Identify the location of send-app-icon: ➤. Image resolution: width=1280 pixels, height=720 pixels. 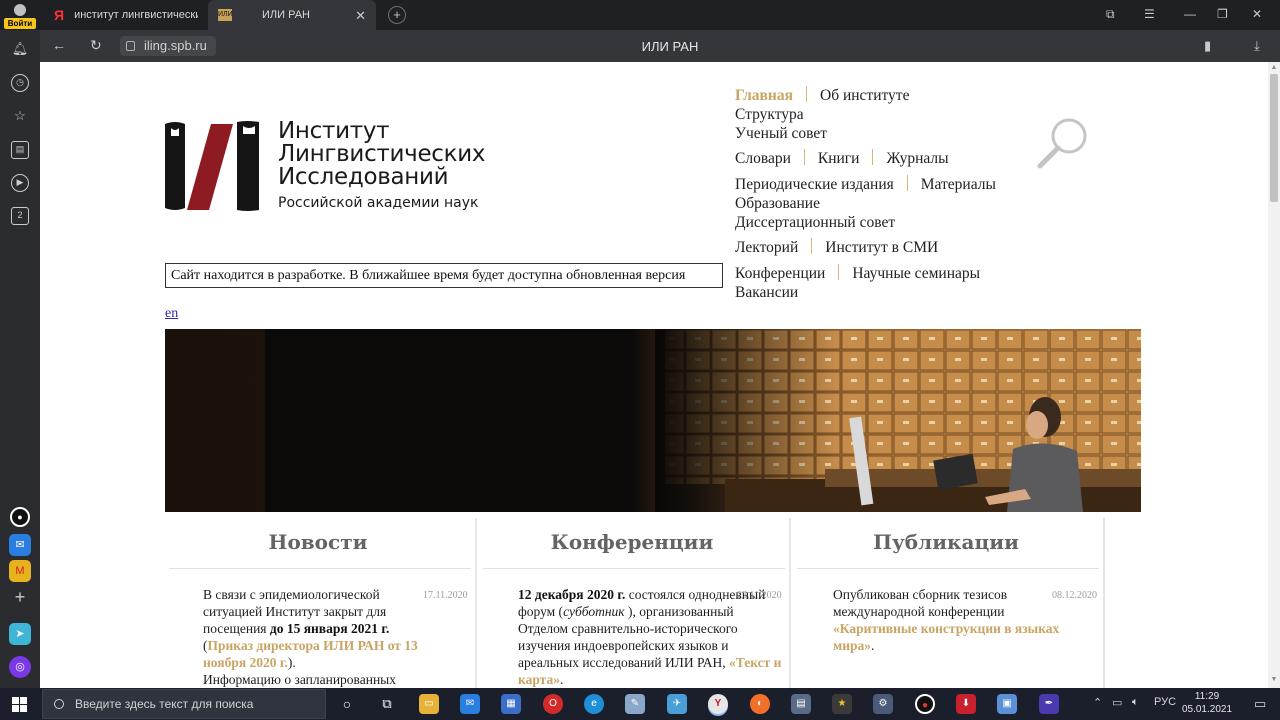
(20, 634).